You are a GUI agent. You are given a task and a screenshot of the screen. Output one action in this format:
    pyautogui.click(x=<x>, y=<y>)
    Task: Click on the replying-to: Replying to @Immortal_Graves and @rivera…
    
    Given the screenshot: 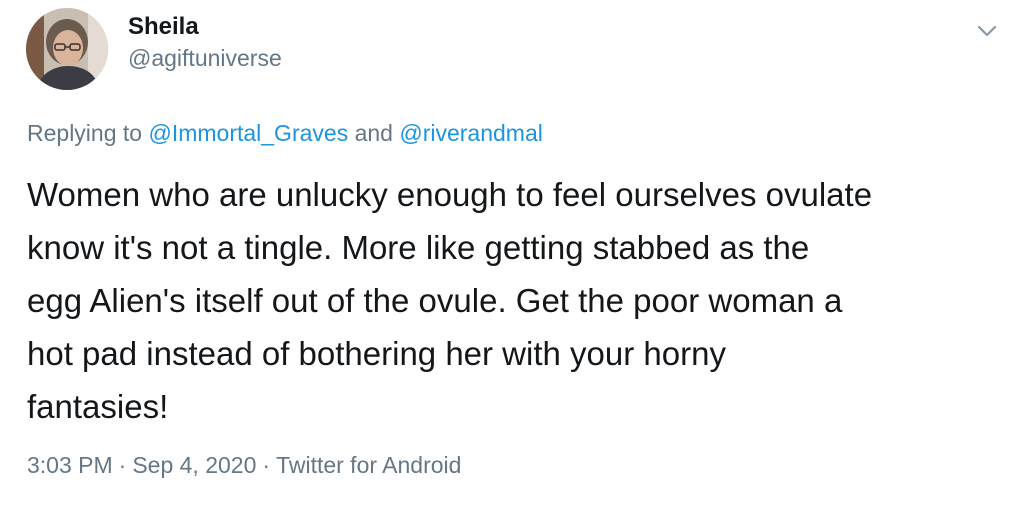 What is the action you would take?
    pyautogui.click(x=285, y=133)
    